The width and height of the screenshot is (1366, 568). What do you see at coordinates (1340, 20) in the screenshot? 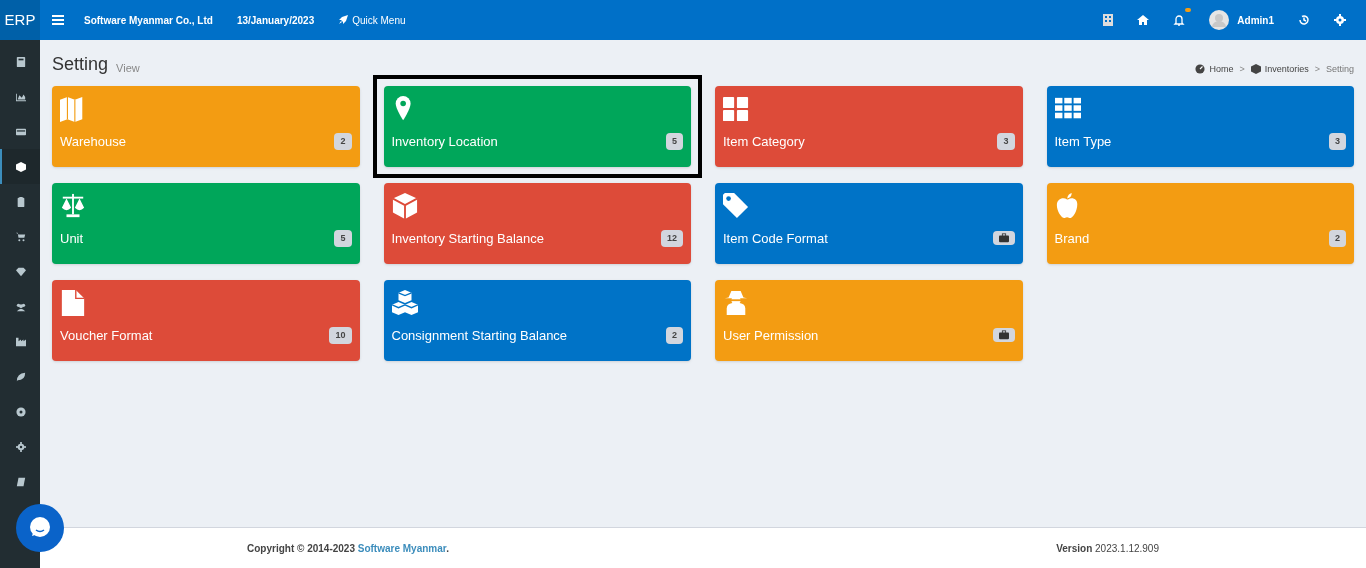
I see `settings-icon` at bounding box center [1340, 20].